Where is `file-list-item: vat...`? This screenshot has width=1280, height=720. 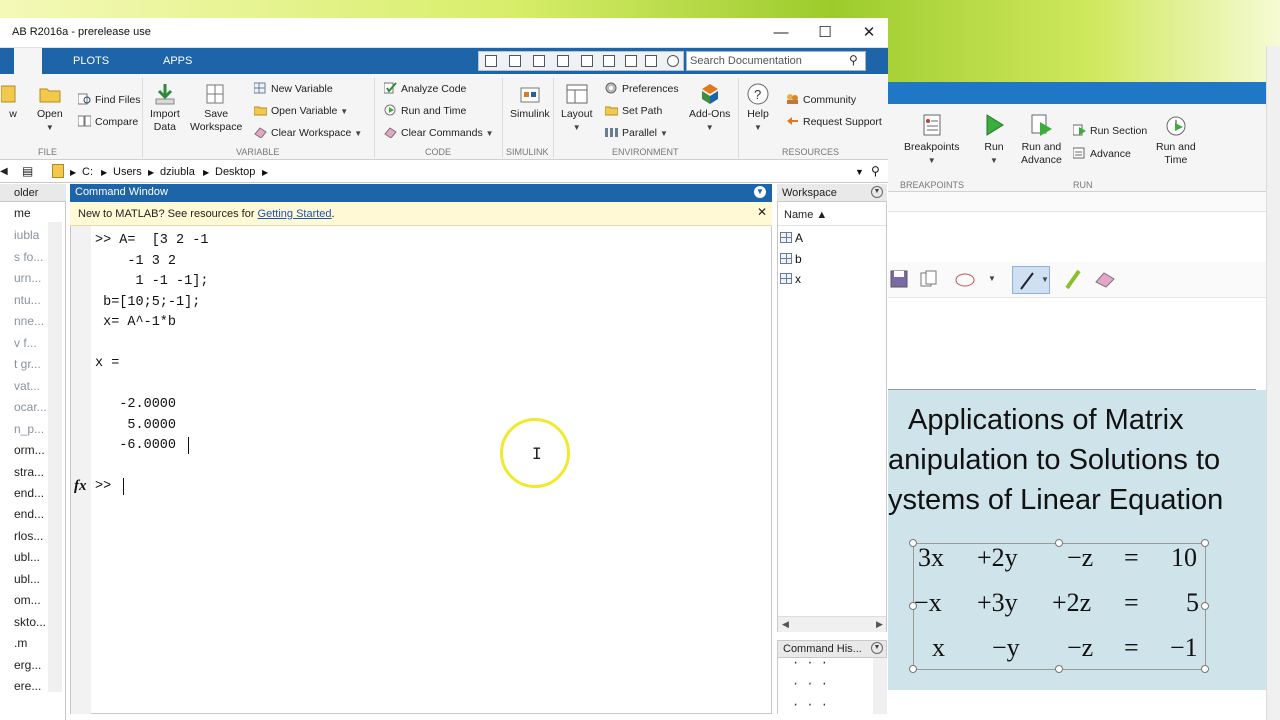
file-list-item: vat... is located at coordinates (27, 386).